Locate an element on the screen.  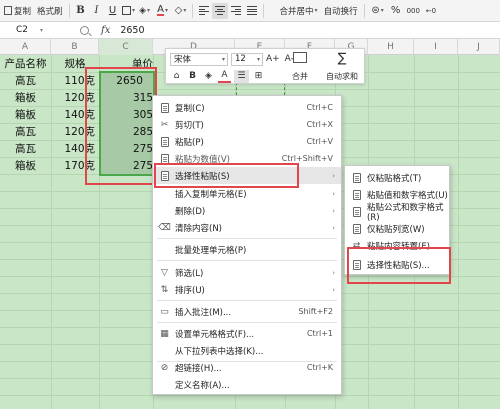
column-header-i: I is located at coordinates (436, 47).